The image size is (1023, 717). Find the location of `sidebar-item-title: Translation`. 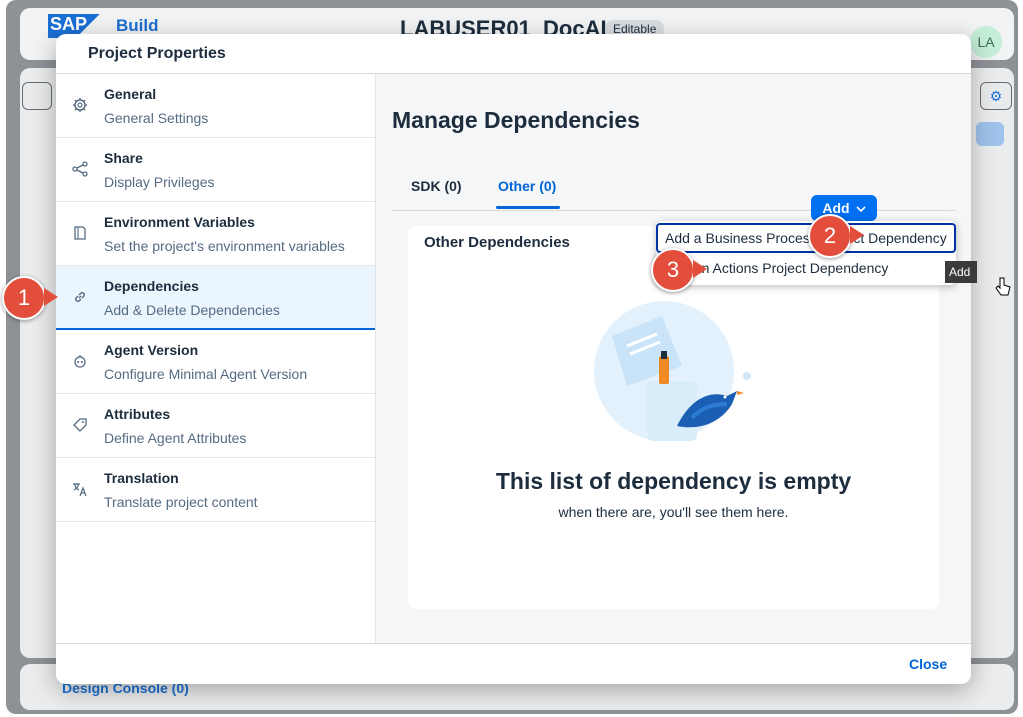

sidebar-item-title: Translation is located at coordinates (141, 478).